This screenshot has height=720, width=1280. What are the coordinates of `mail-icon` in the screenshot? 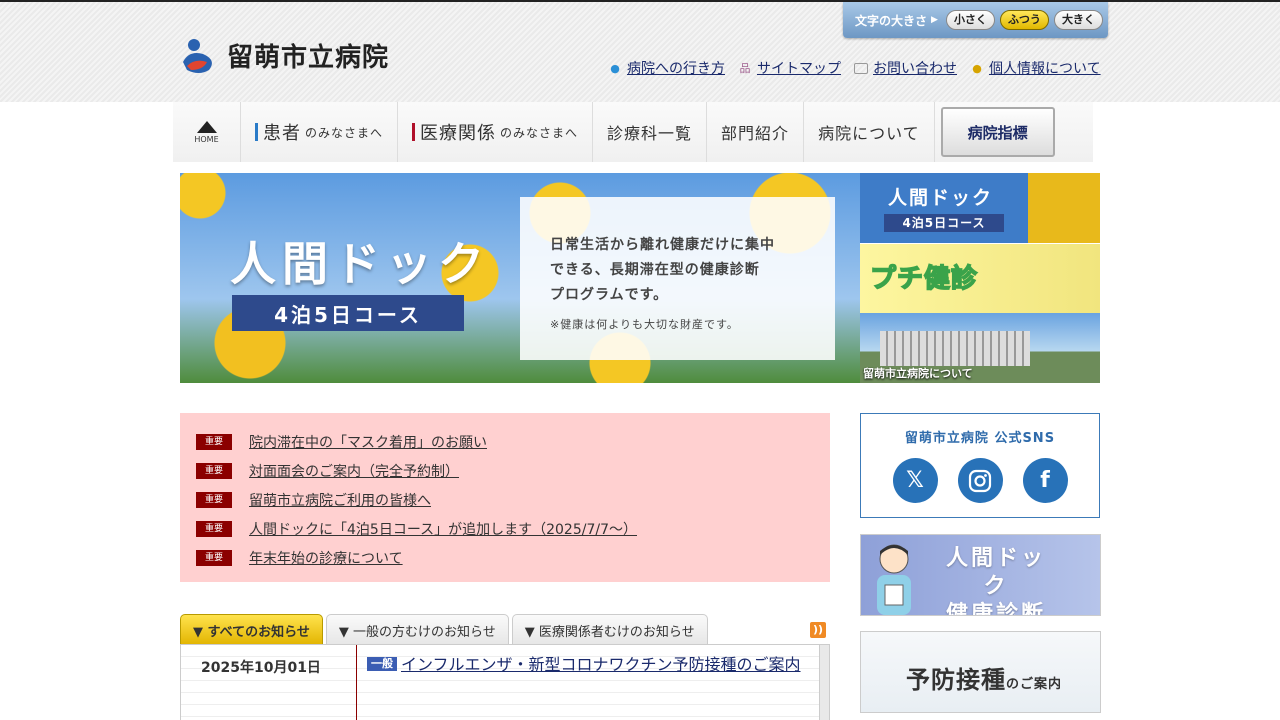 It's located at (861, 68).